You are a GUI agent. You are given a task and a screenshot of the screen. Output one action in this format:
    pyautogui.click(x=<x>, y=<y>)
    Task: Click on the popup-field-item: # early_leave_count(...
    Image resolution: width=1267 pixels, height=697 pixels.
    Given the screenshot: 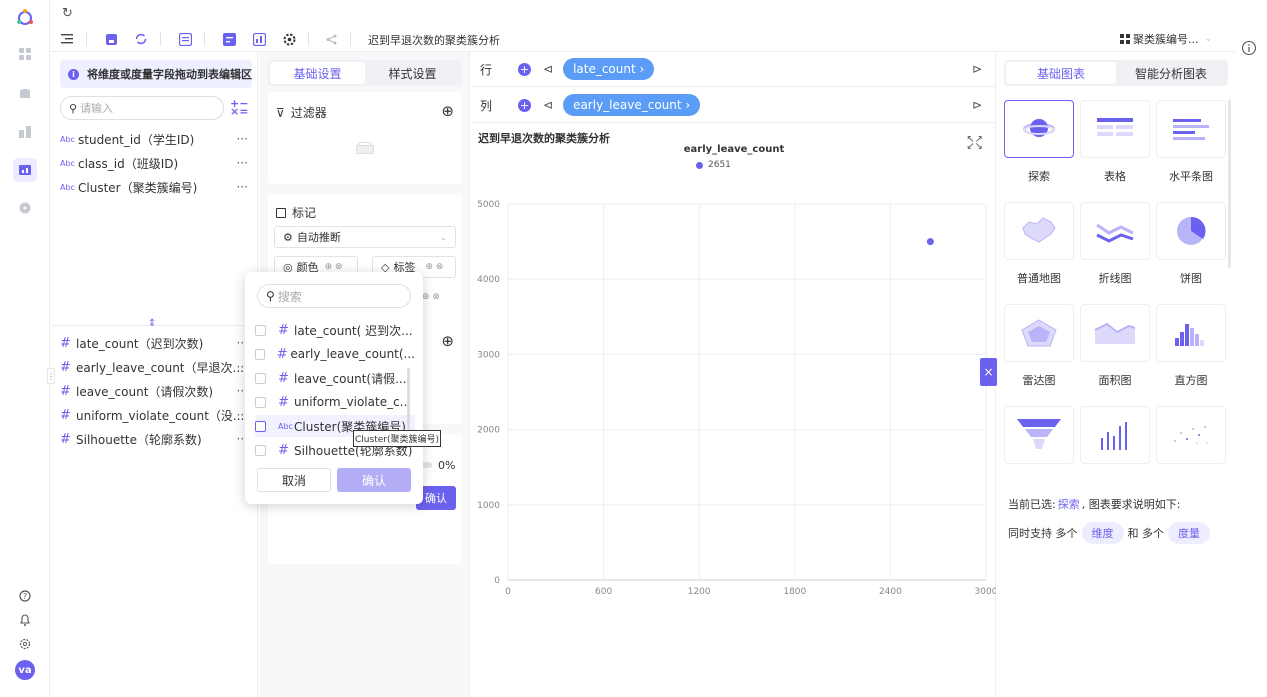 What is the action you would take?
    pyautogui.click(x=335, y=354)
    